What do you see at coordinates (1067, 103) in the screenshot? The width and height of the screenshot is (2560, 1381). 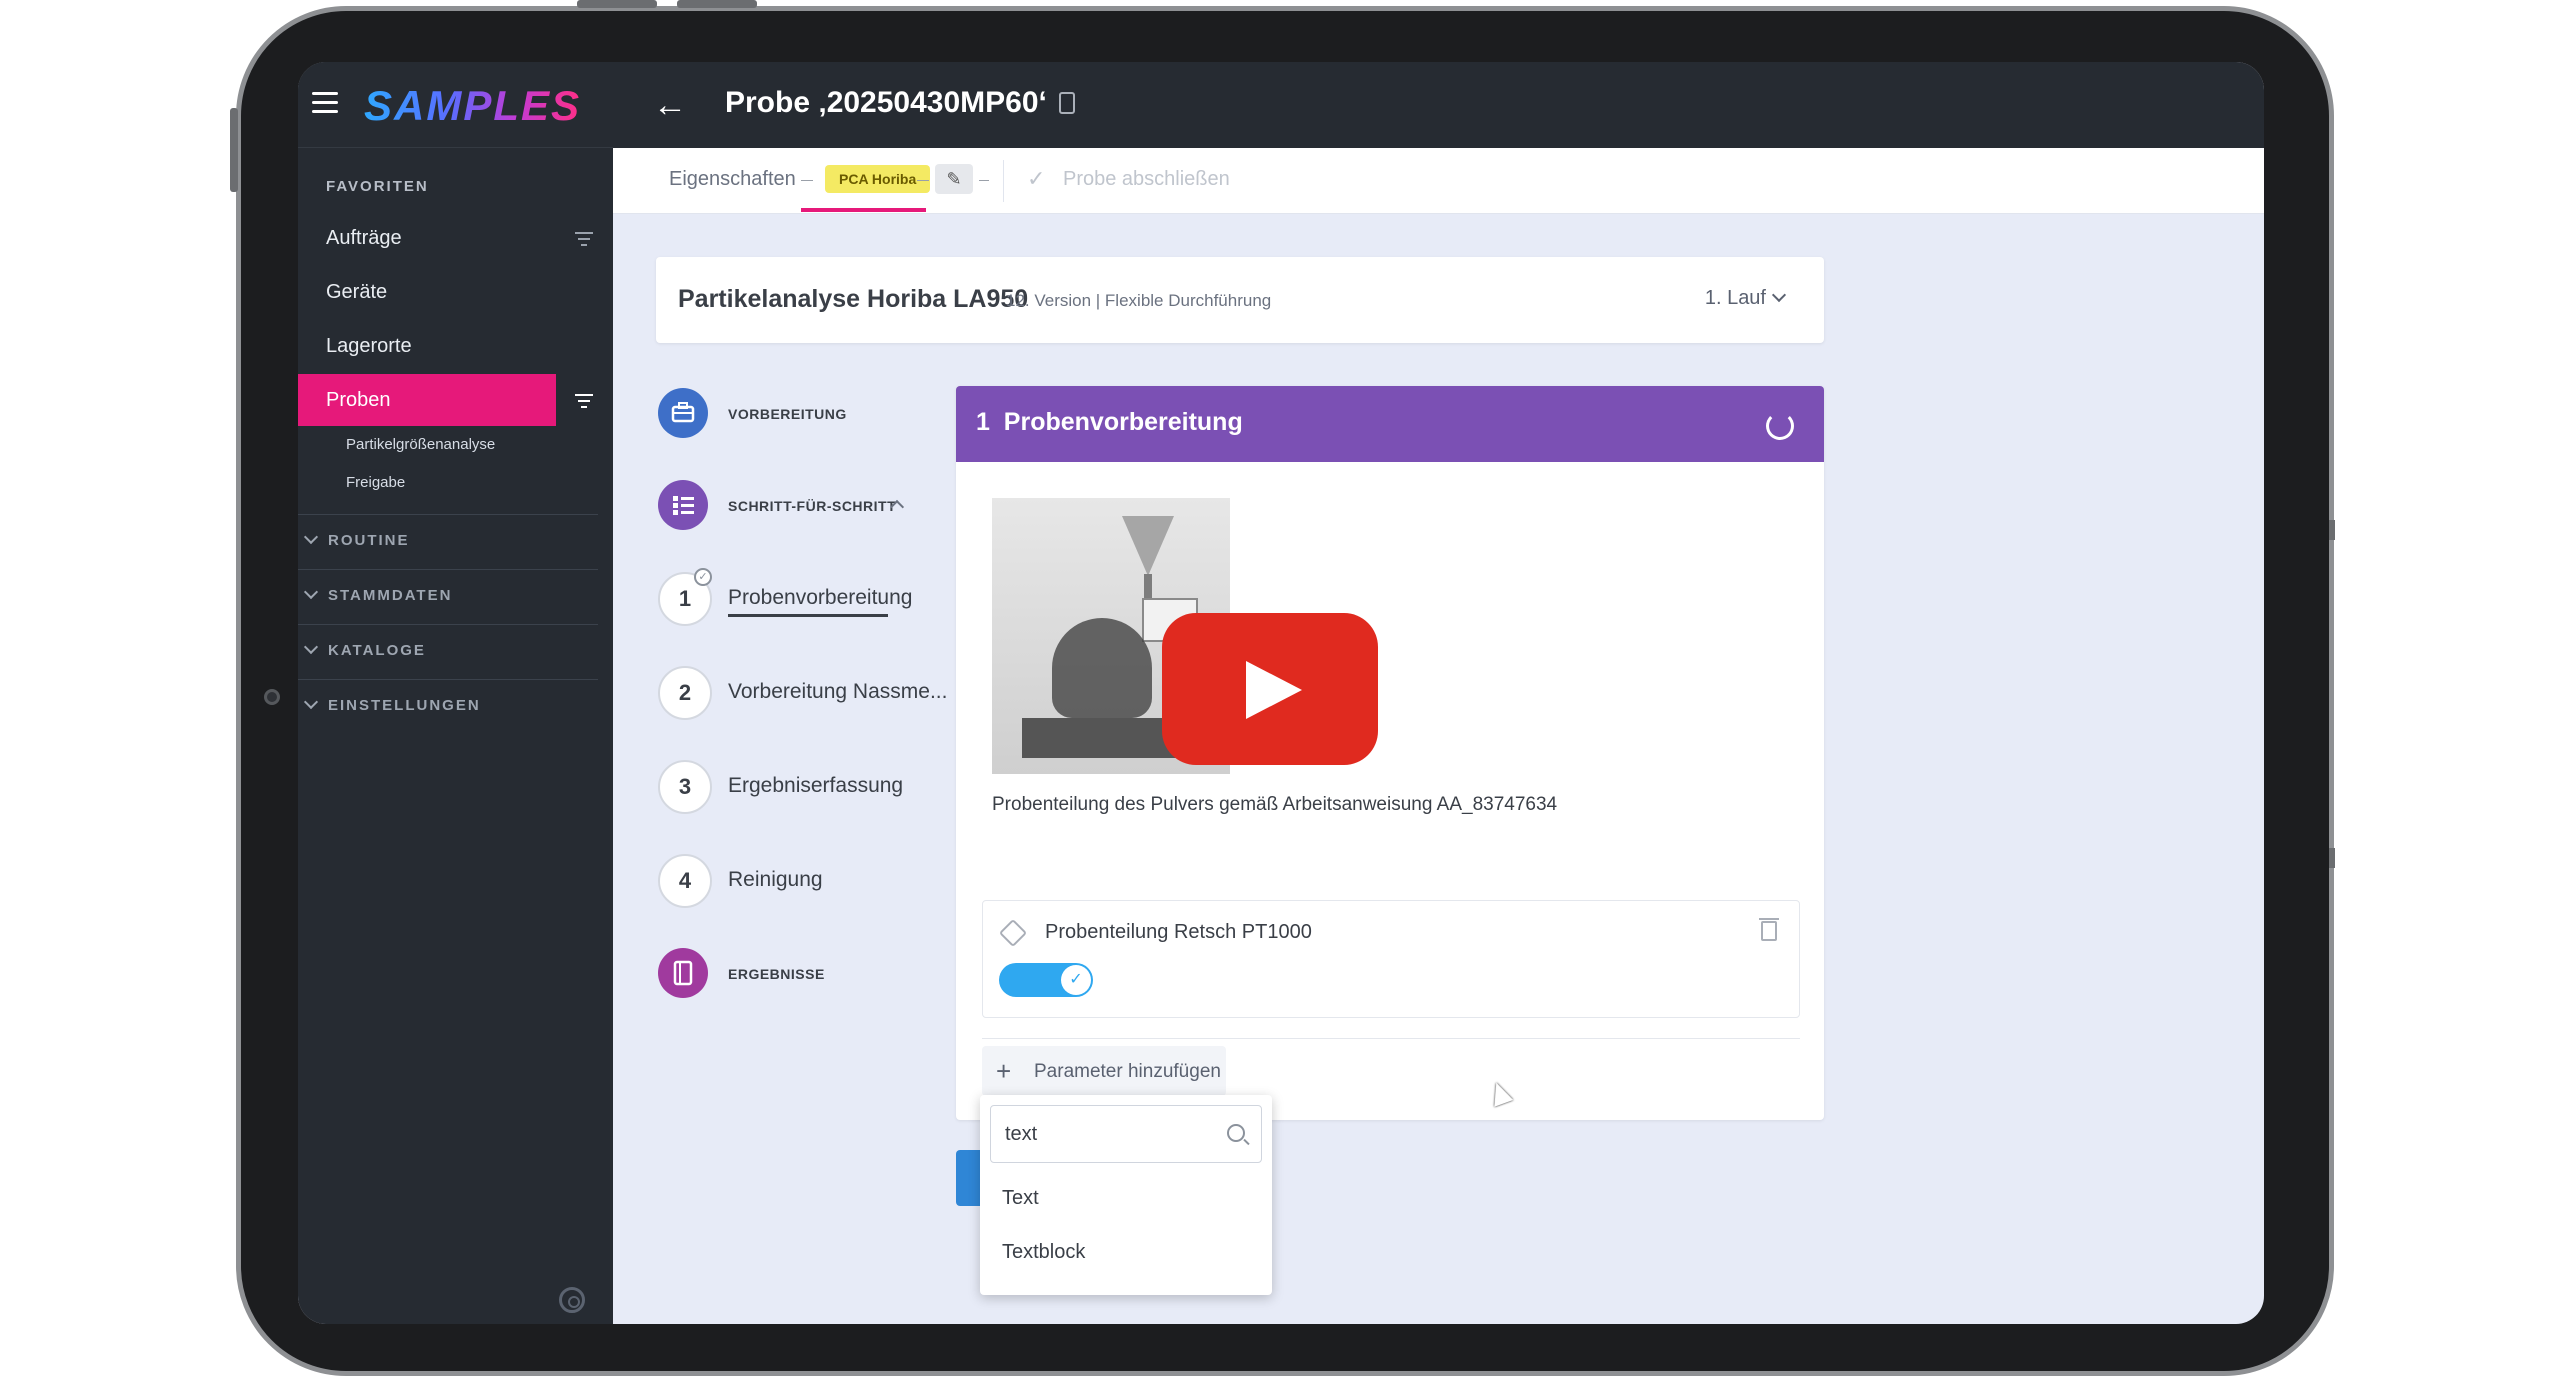 I see `copy-icon` at bounding box center [1067, 103].